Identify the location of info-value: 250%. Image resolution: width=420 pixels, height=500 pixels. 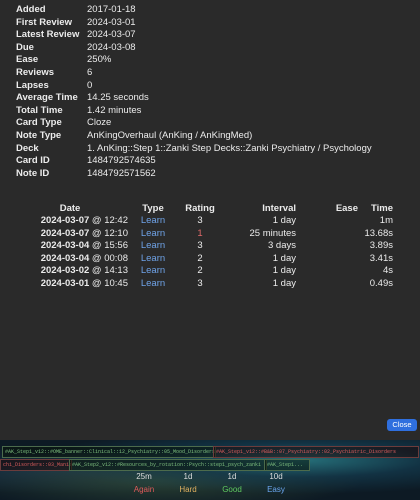
(99, 60).